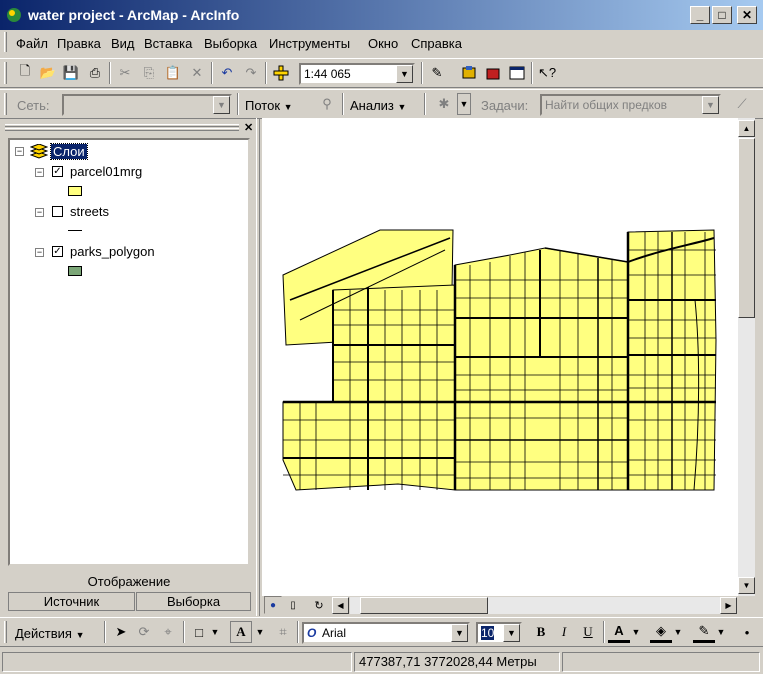  Describe the element at coordinates (424, 605) in the screenshot. I see `horizontal-scroll-thumb` at that location.